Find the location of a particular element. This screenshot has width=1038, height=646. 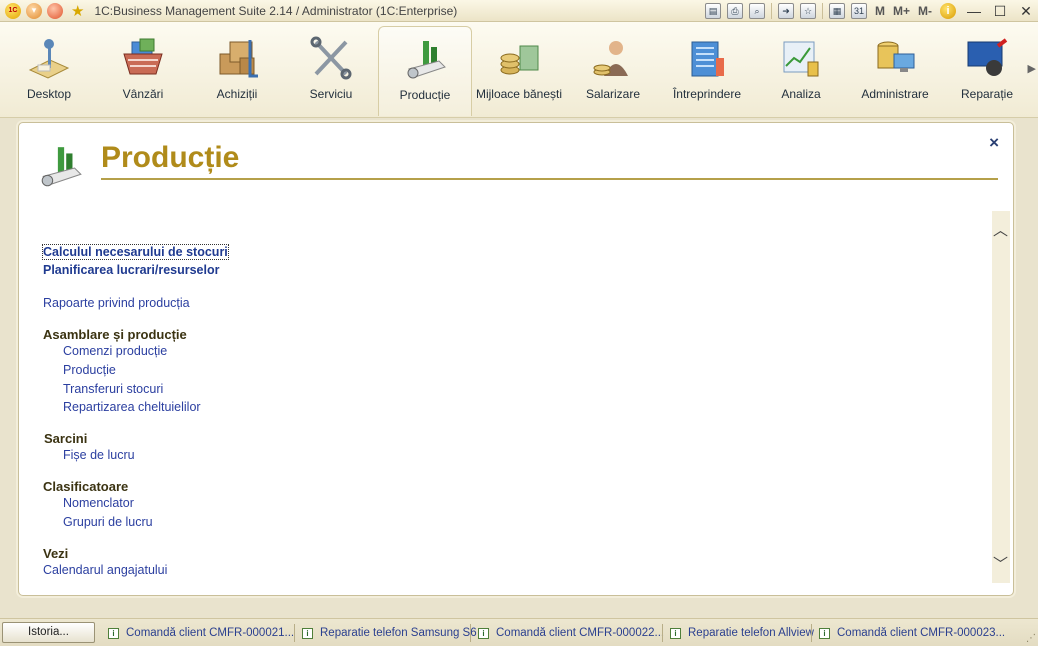

title-divider is located at coordinates (549, 179).